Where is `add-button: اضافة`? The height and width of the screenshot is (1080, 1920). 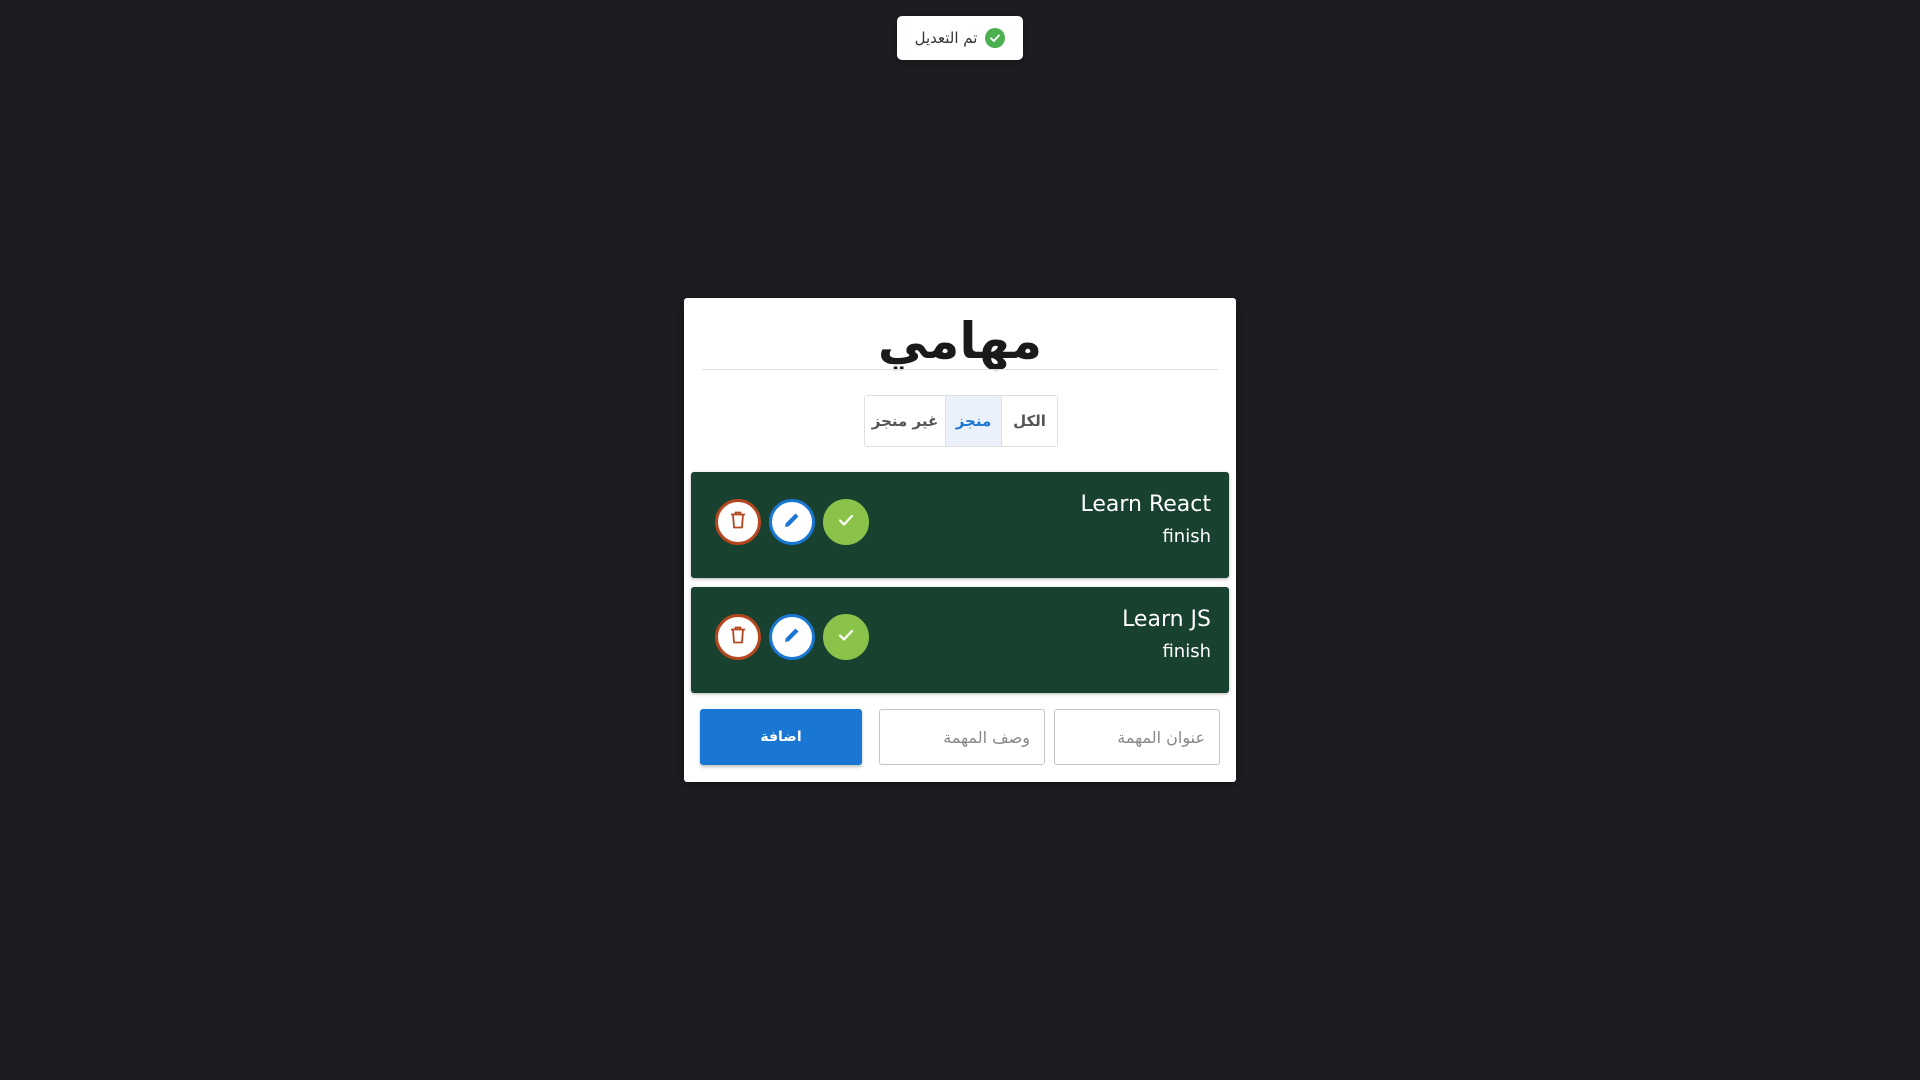
add-button: اضافة is located at coordinates (781, 737).